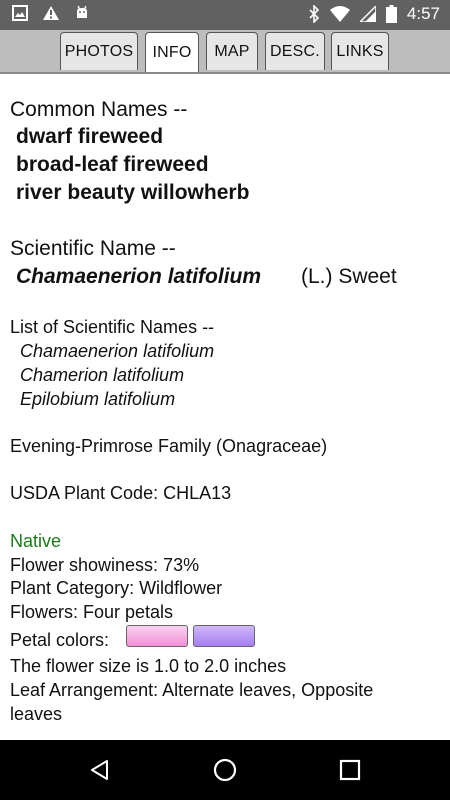 The height and width of the screenshot is (800, 450). Describe the element at coordinates (51, 13) in the screenshot. I see `warning-icon` at that location.